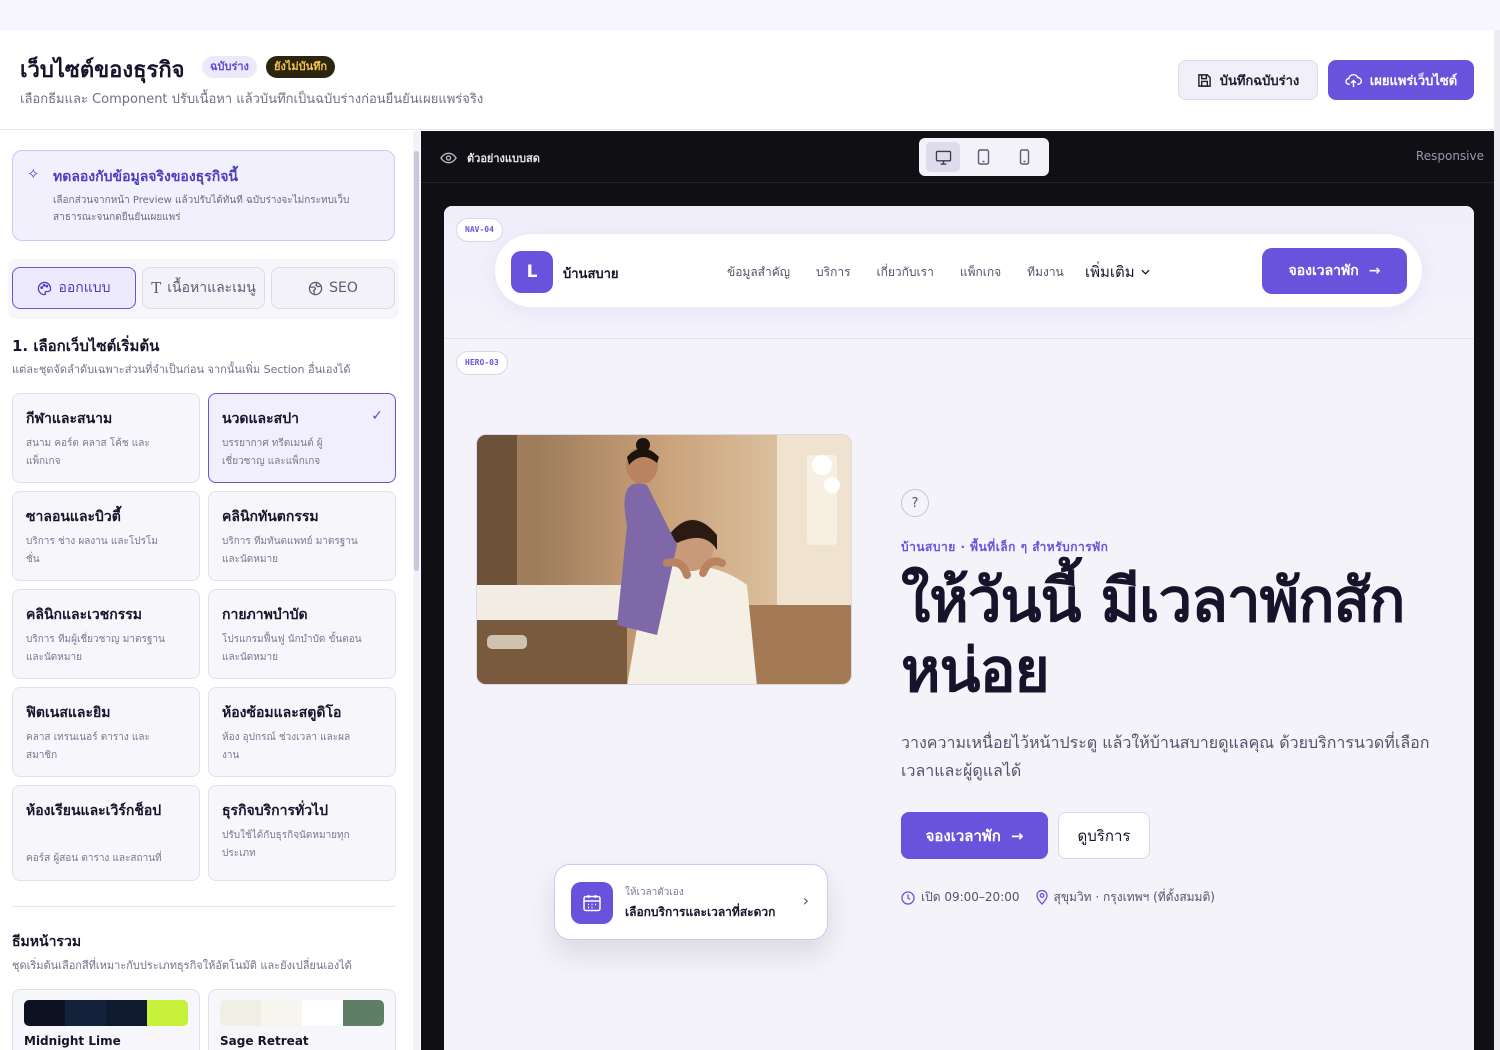  I want to click on theme-swatches, so click(106, 1013).